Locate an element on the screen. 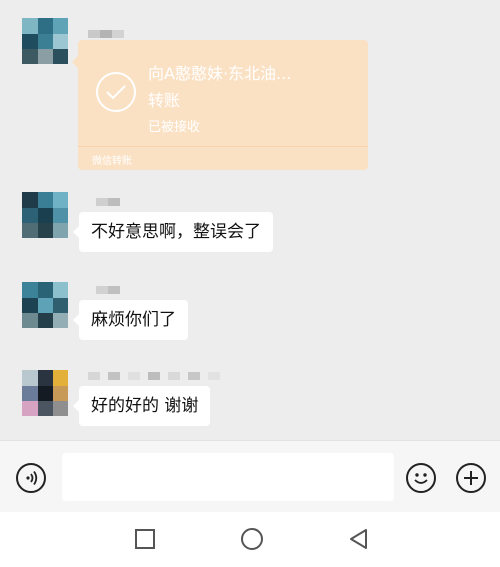 This screenshot has height=567, width=500. back-icon is located at coordinates (359, 539).